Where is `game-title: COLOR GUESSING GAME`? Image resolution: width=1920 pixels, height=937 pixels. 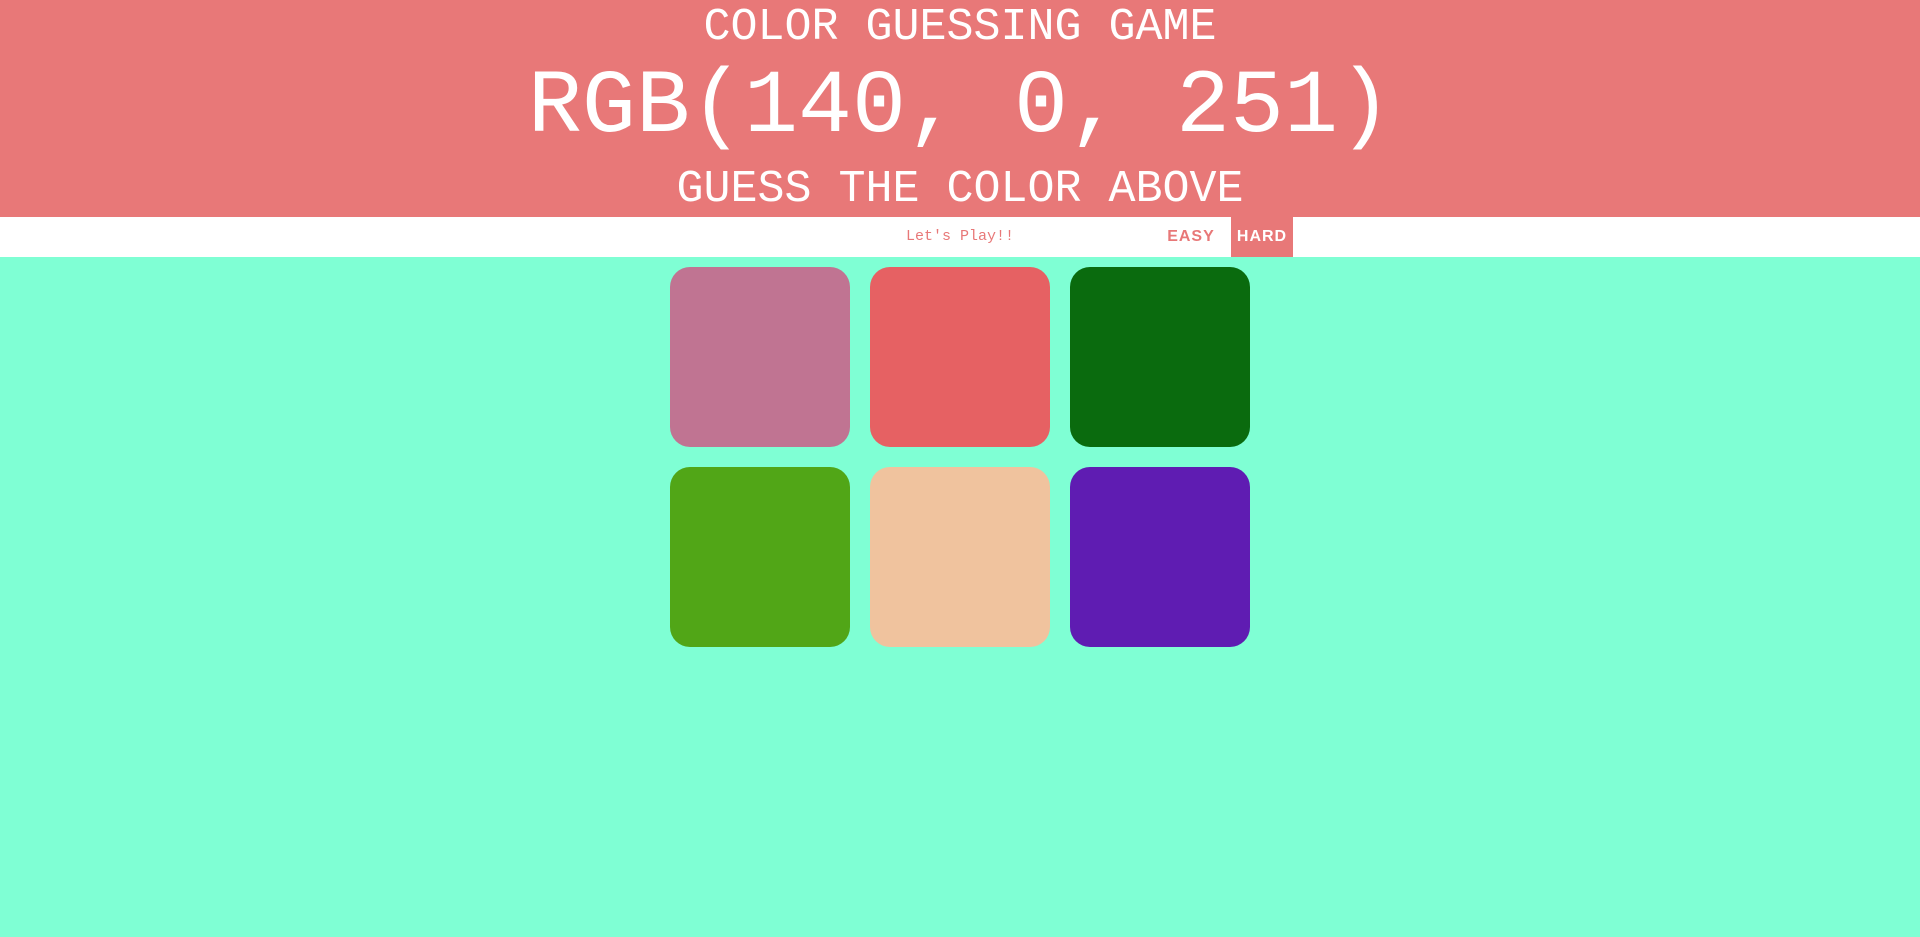 game-title: COLOR GUESSING GAME is located at coordinates (960, 27).